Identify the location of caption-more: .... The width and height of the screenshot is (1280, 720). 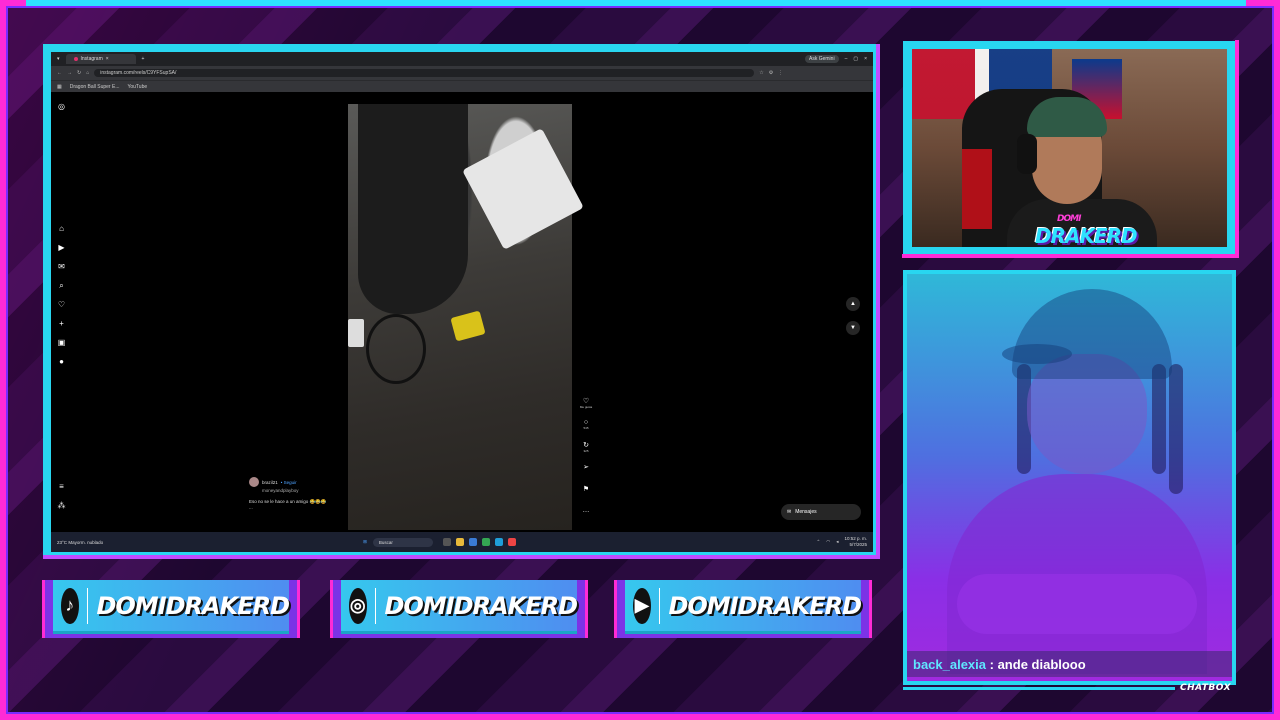
(296, 507).